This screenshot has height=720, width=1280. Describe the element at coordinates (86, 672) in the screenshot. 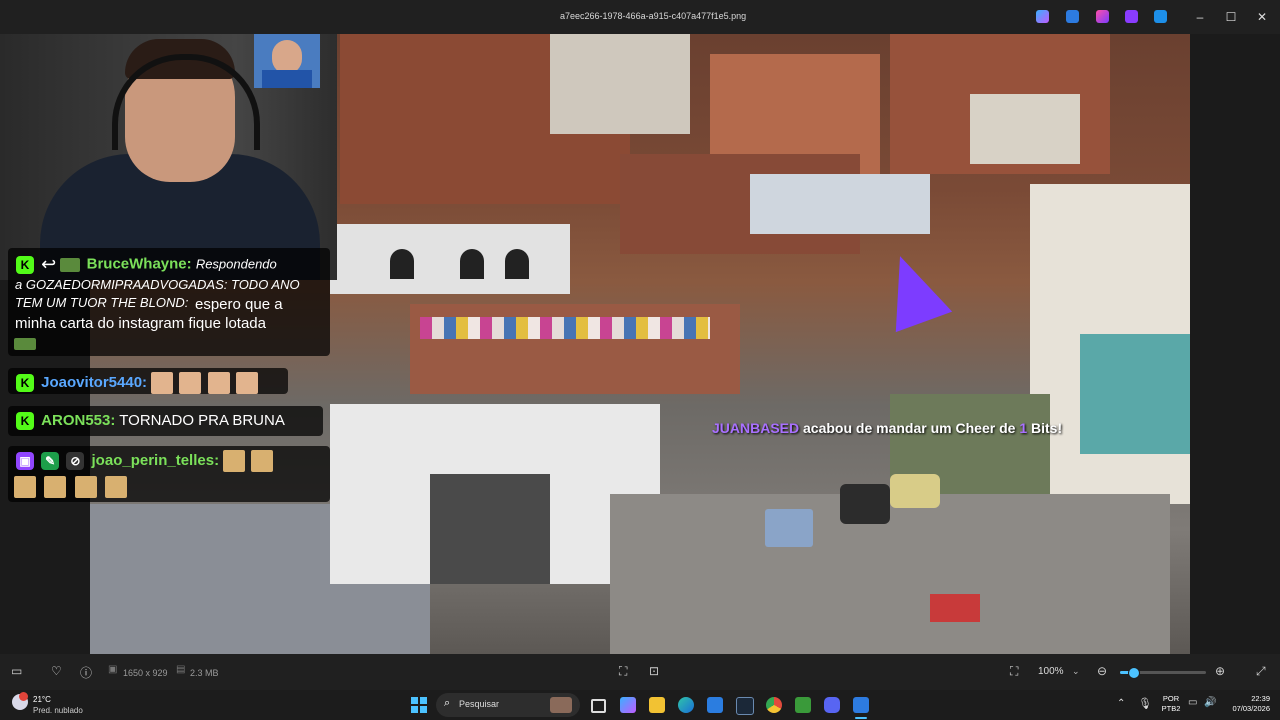

I see `info-icon: ⓘ` at that location.